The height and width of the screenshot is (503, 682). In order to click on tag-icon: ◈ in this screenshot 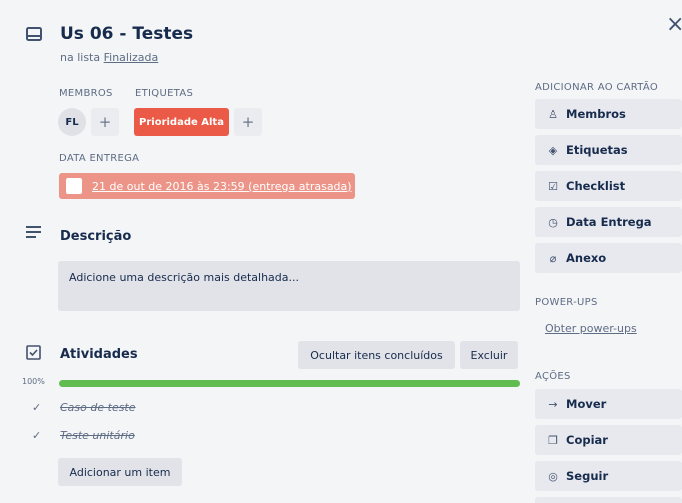, I will do `click(553, 150)`.